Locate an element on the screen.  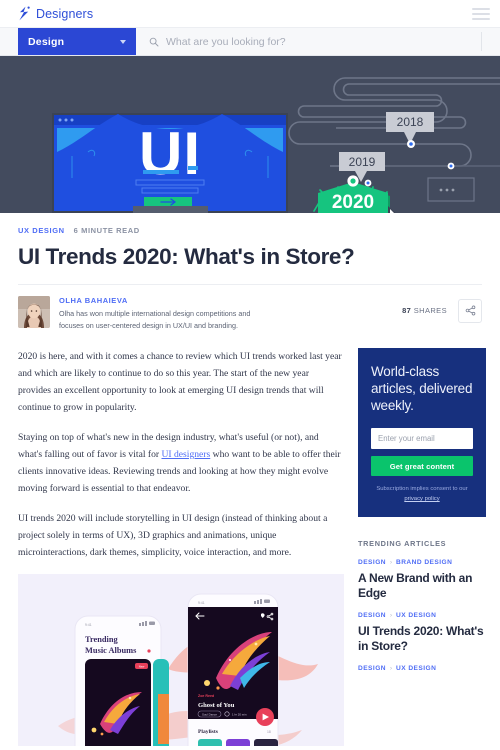
author-name-link: OLHA BAHAIEVA is located at coordinates (230, 300).